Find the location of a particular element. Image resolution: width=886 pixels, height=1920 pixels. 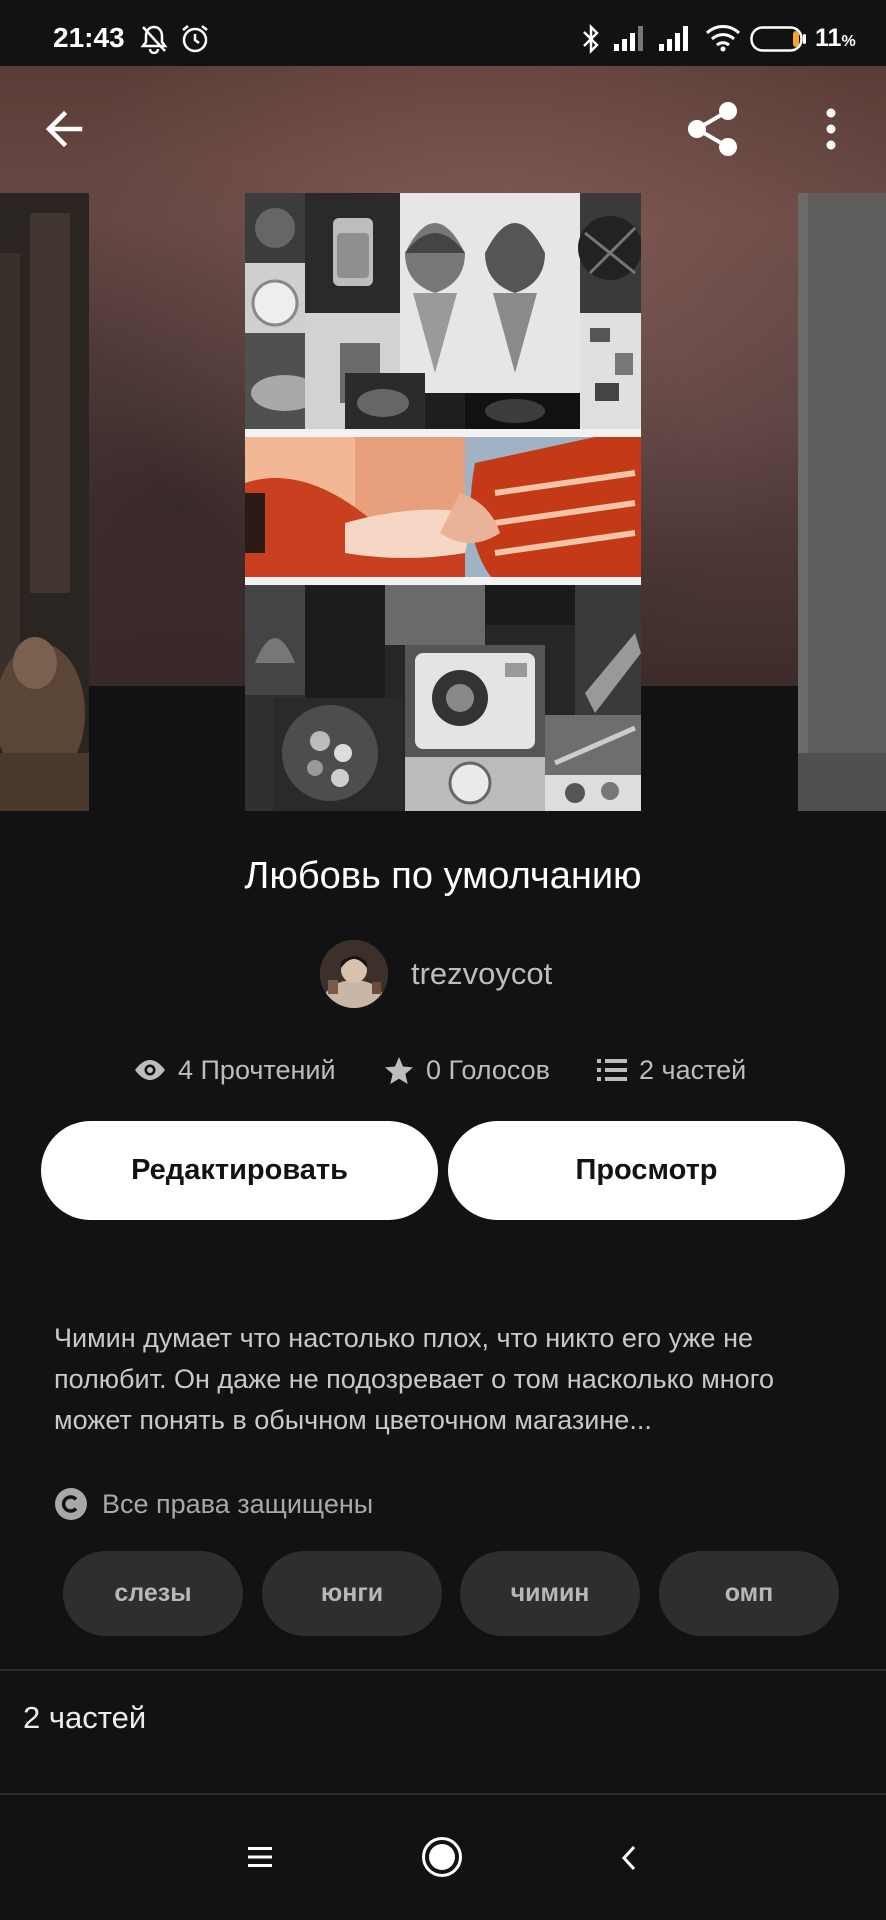

more-vertical-icon is located at coordinates (831, 129).